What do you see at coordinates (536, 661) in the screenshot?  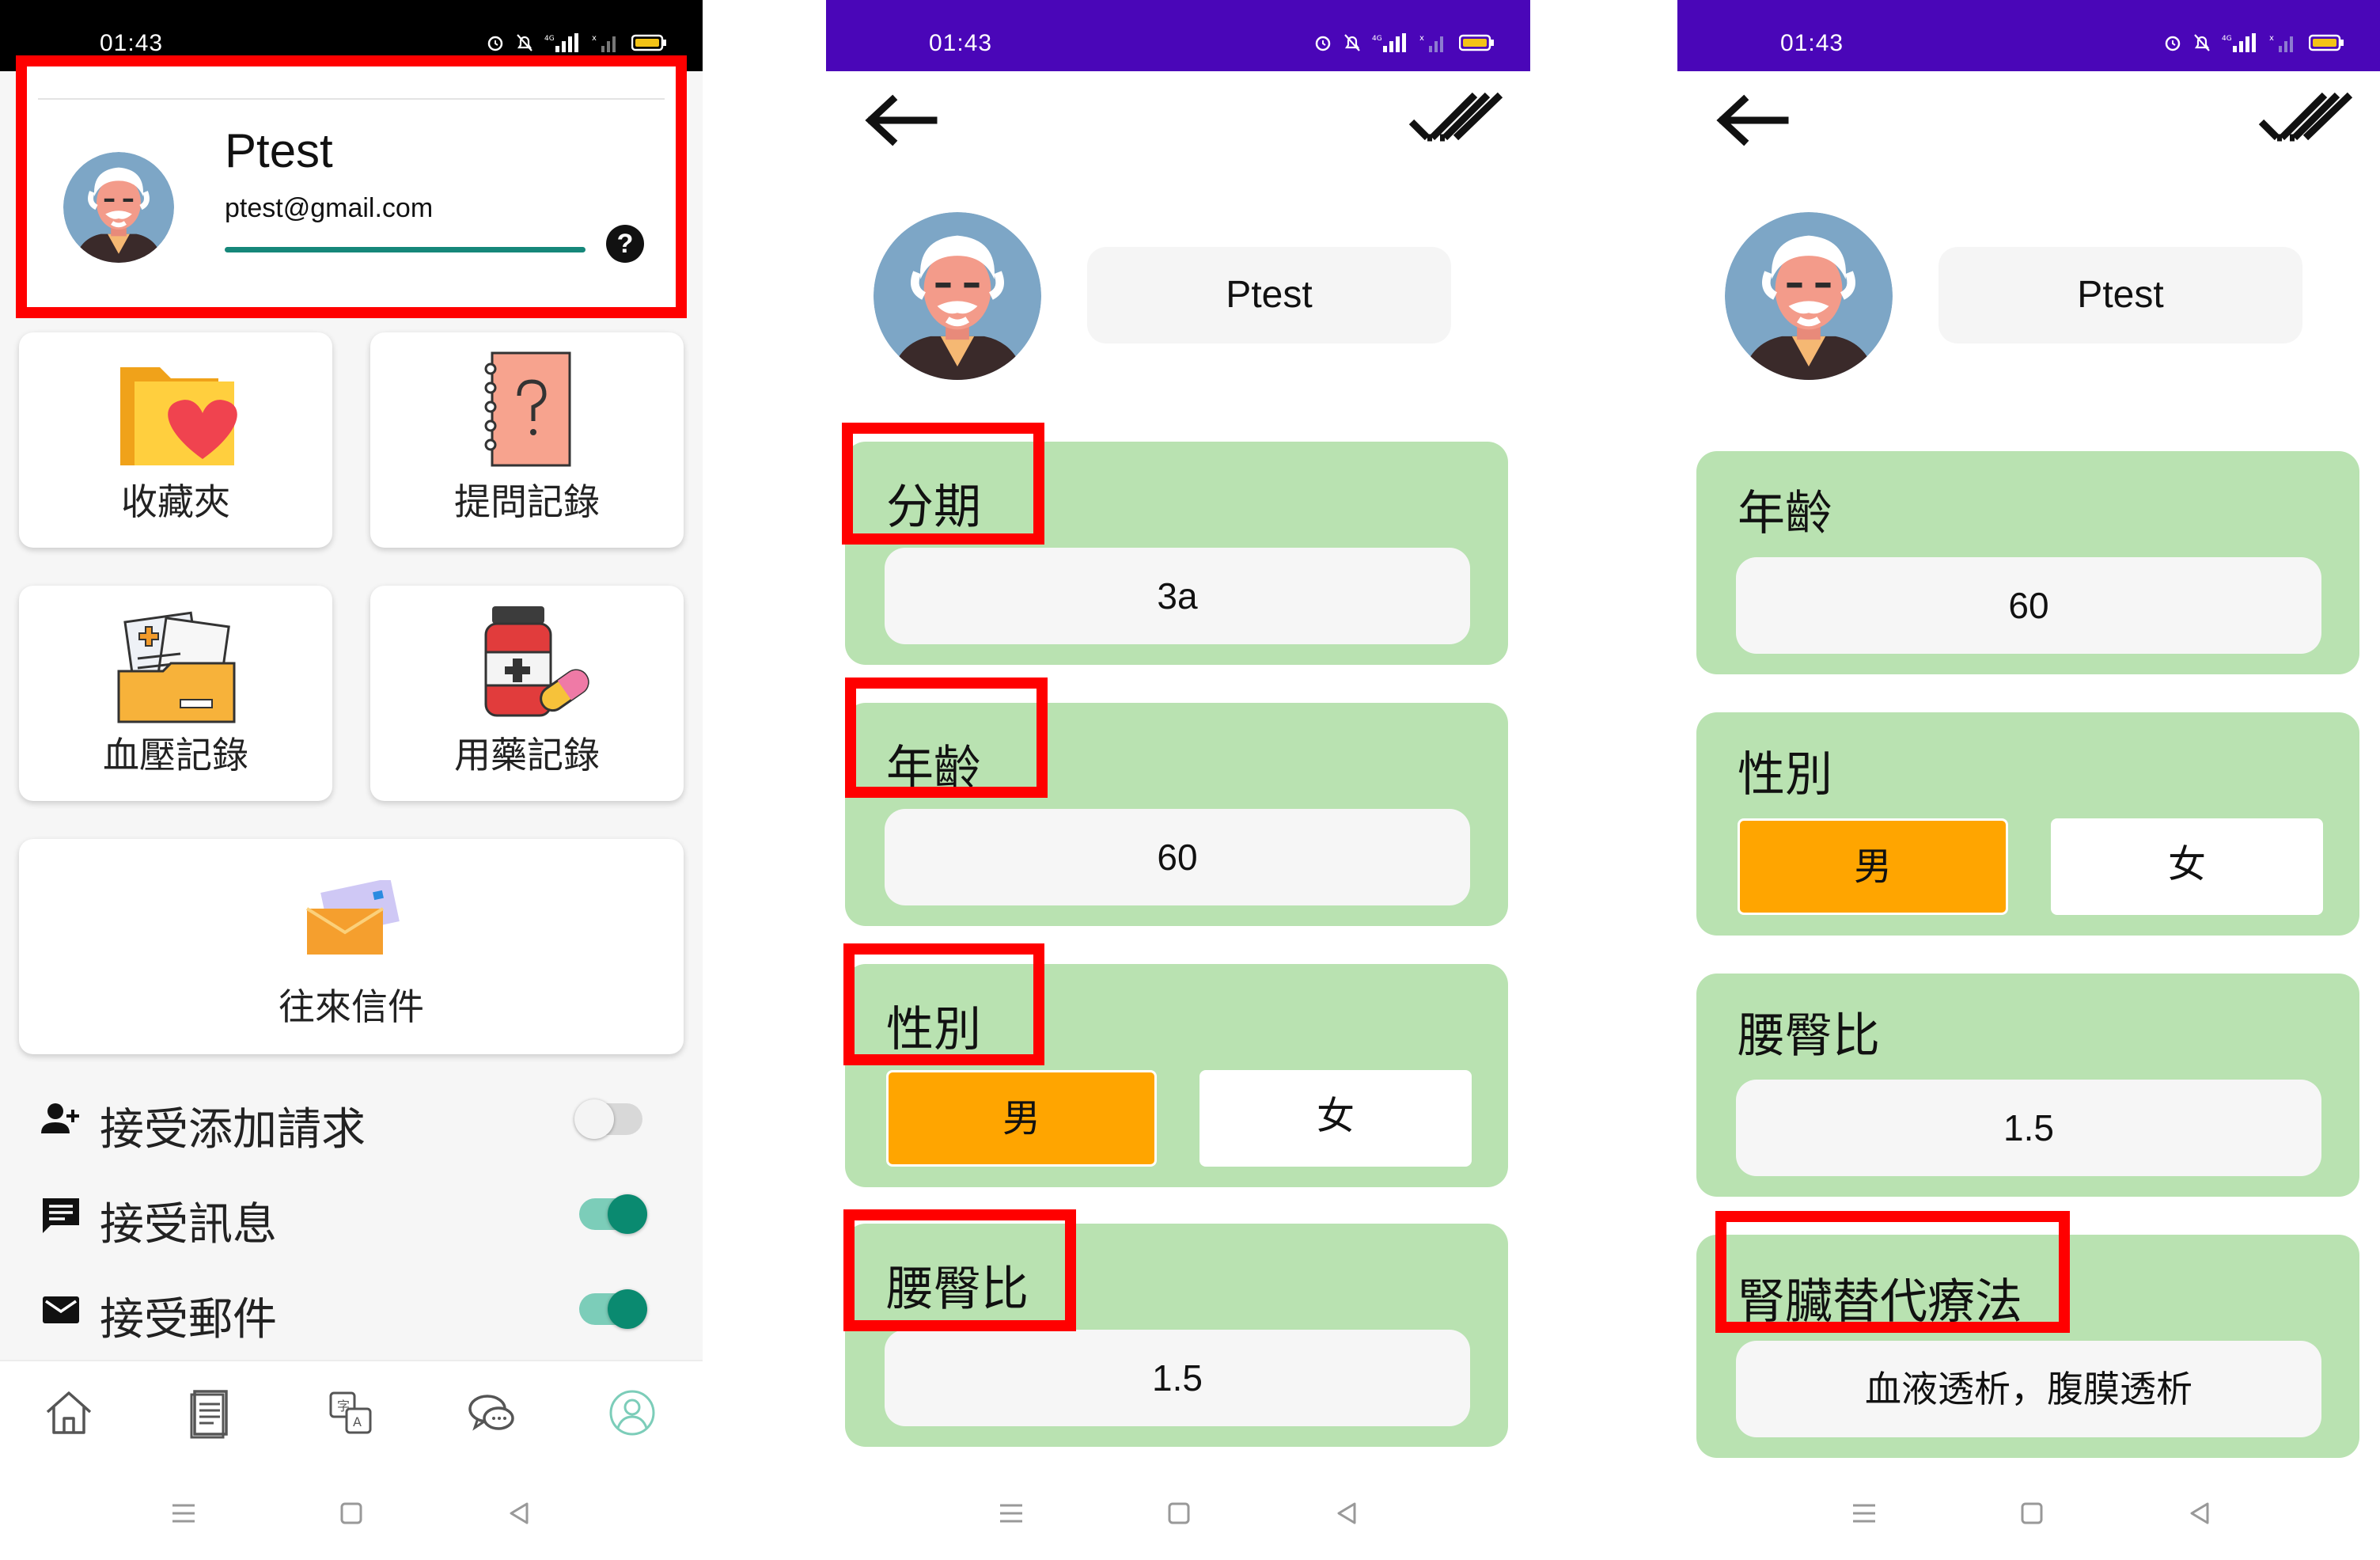 I see `medicine-bottle-icon` at bounding box center [536, 661].